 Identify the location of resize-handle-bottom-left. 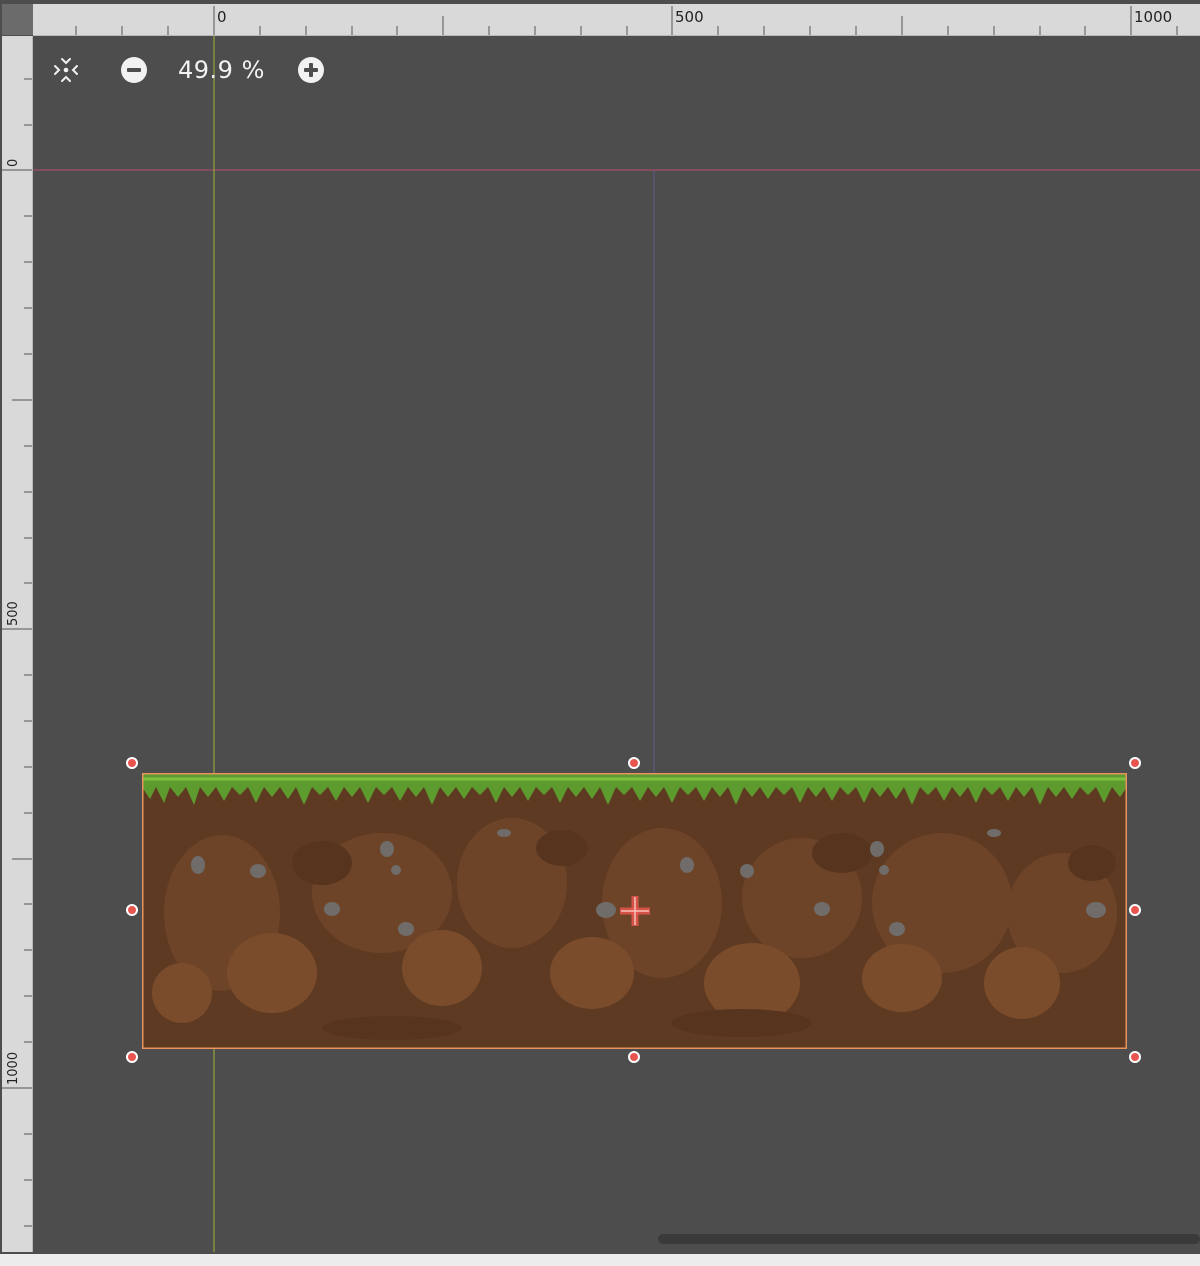
(132, 1057).